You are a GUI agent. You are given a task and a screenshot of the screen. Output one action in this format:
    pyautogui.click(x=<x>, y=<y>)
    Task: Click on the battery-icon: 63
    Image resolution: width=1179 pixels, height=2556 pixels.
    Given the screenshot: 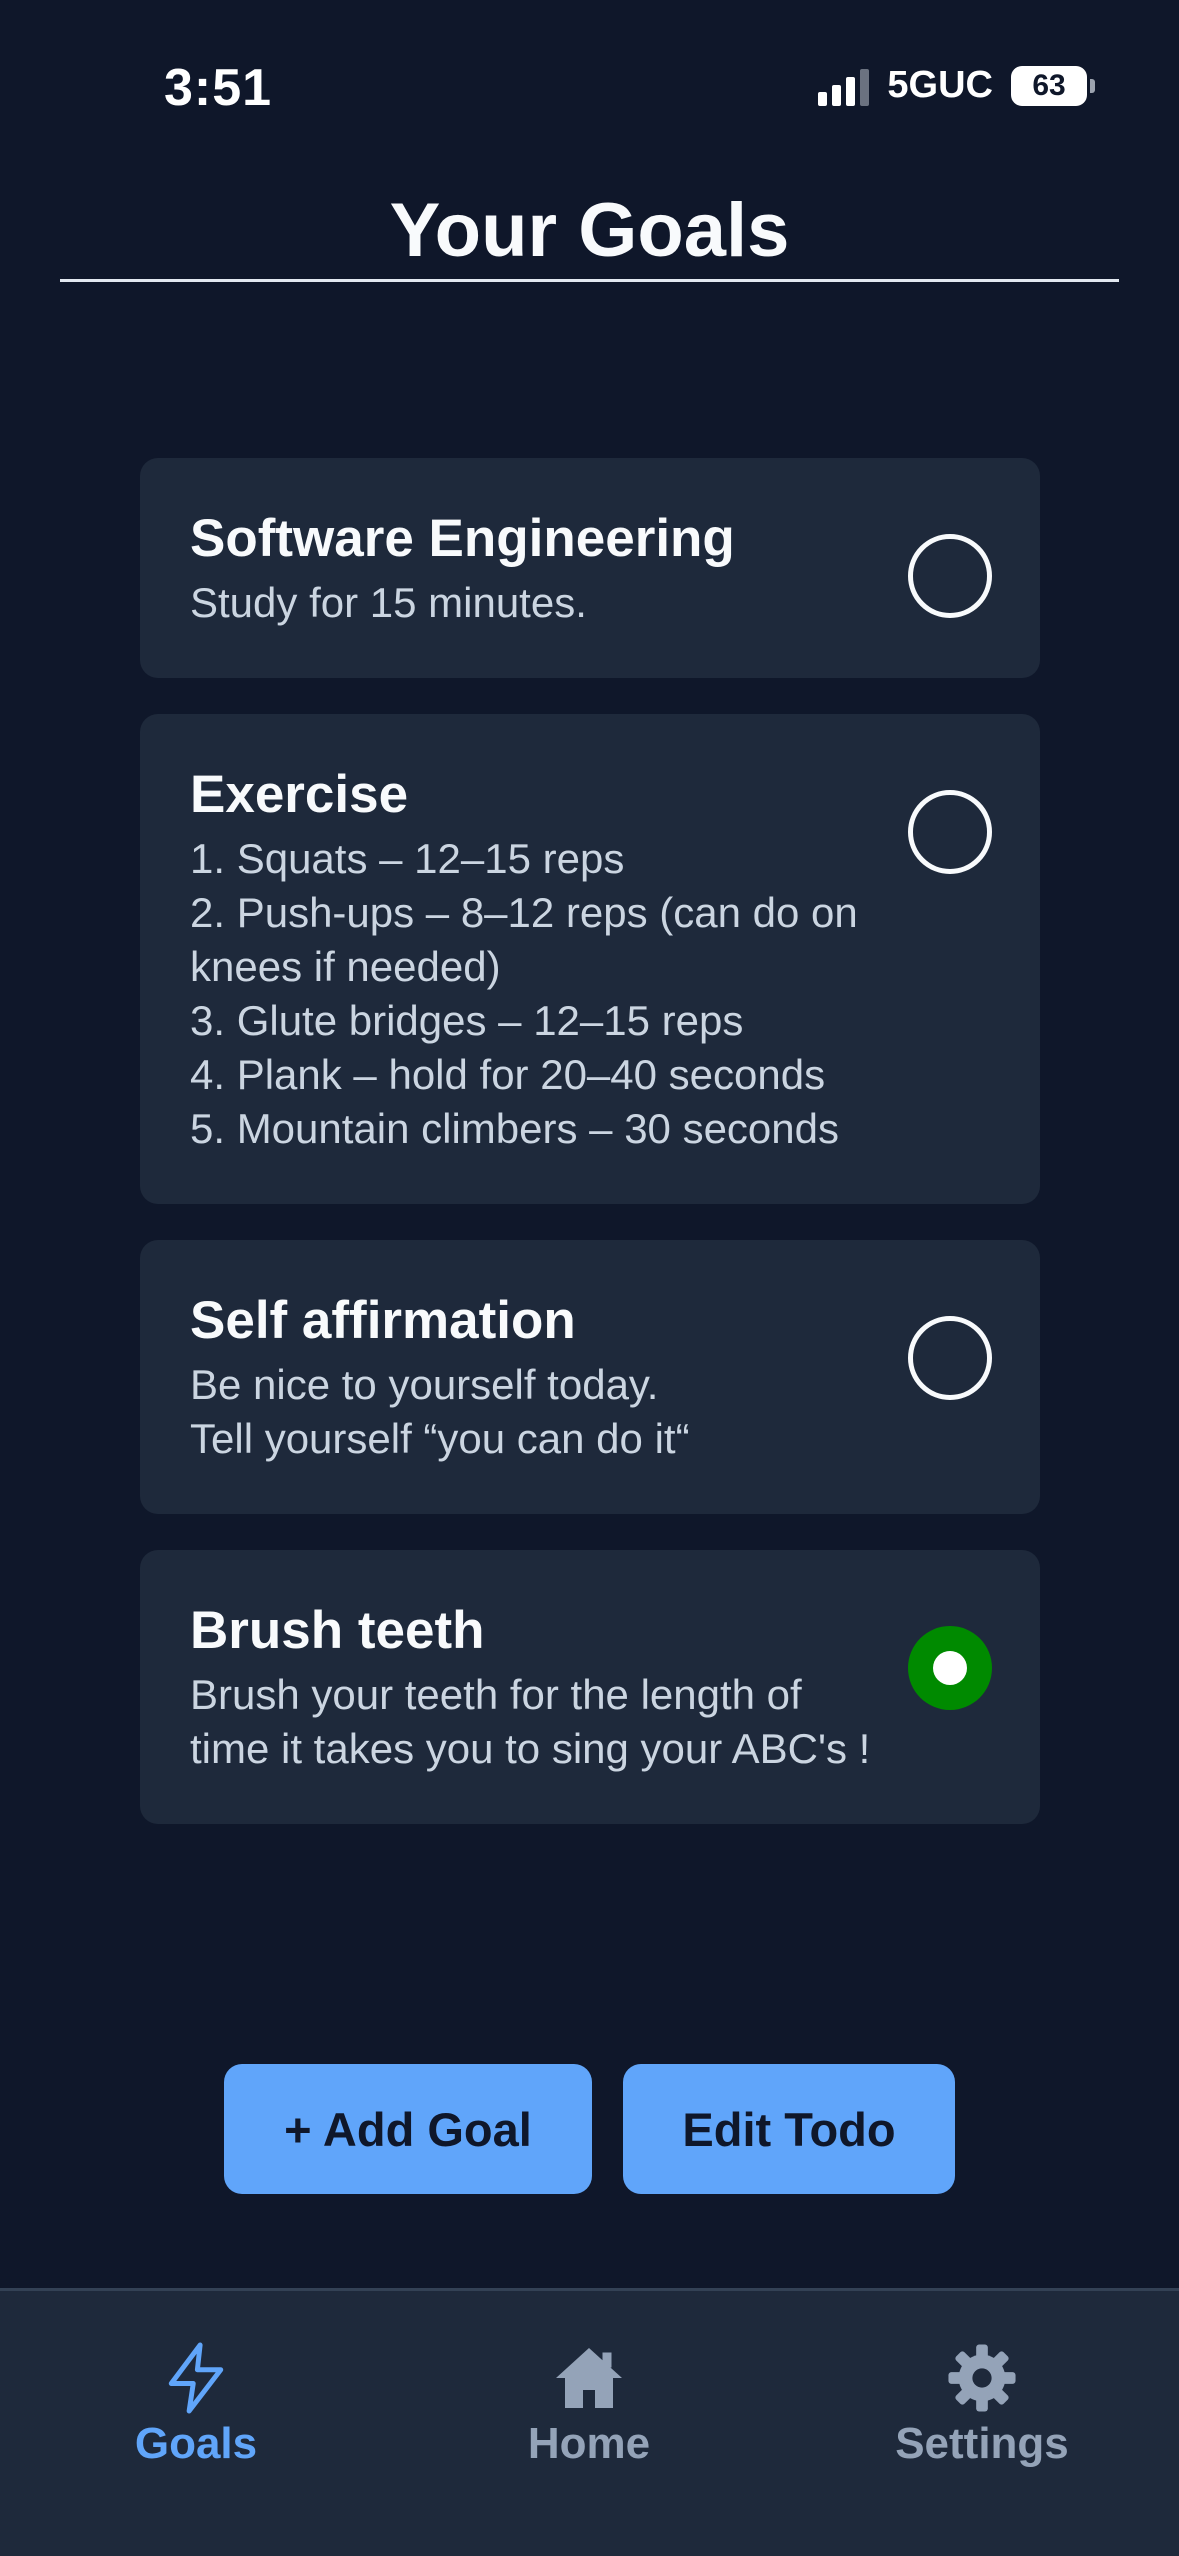 What is the action you would take?
    pyautogui.click(x=1053, y=85)
    